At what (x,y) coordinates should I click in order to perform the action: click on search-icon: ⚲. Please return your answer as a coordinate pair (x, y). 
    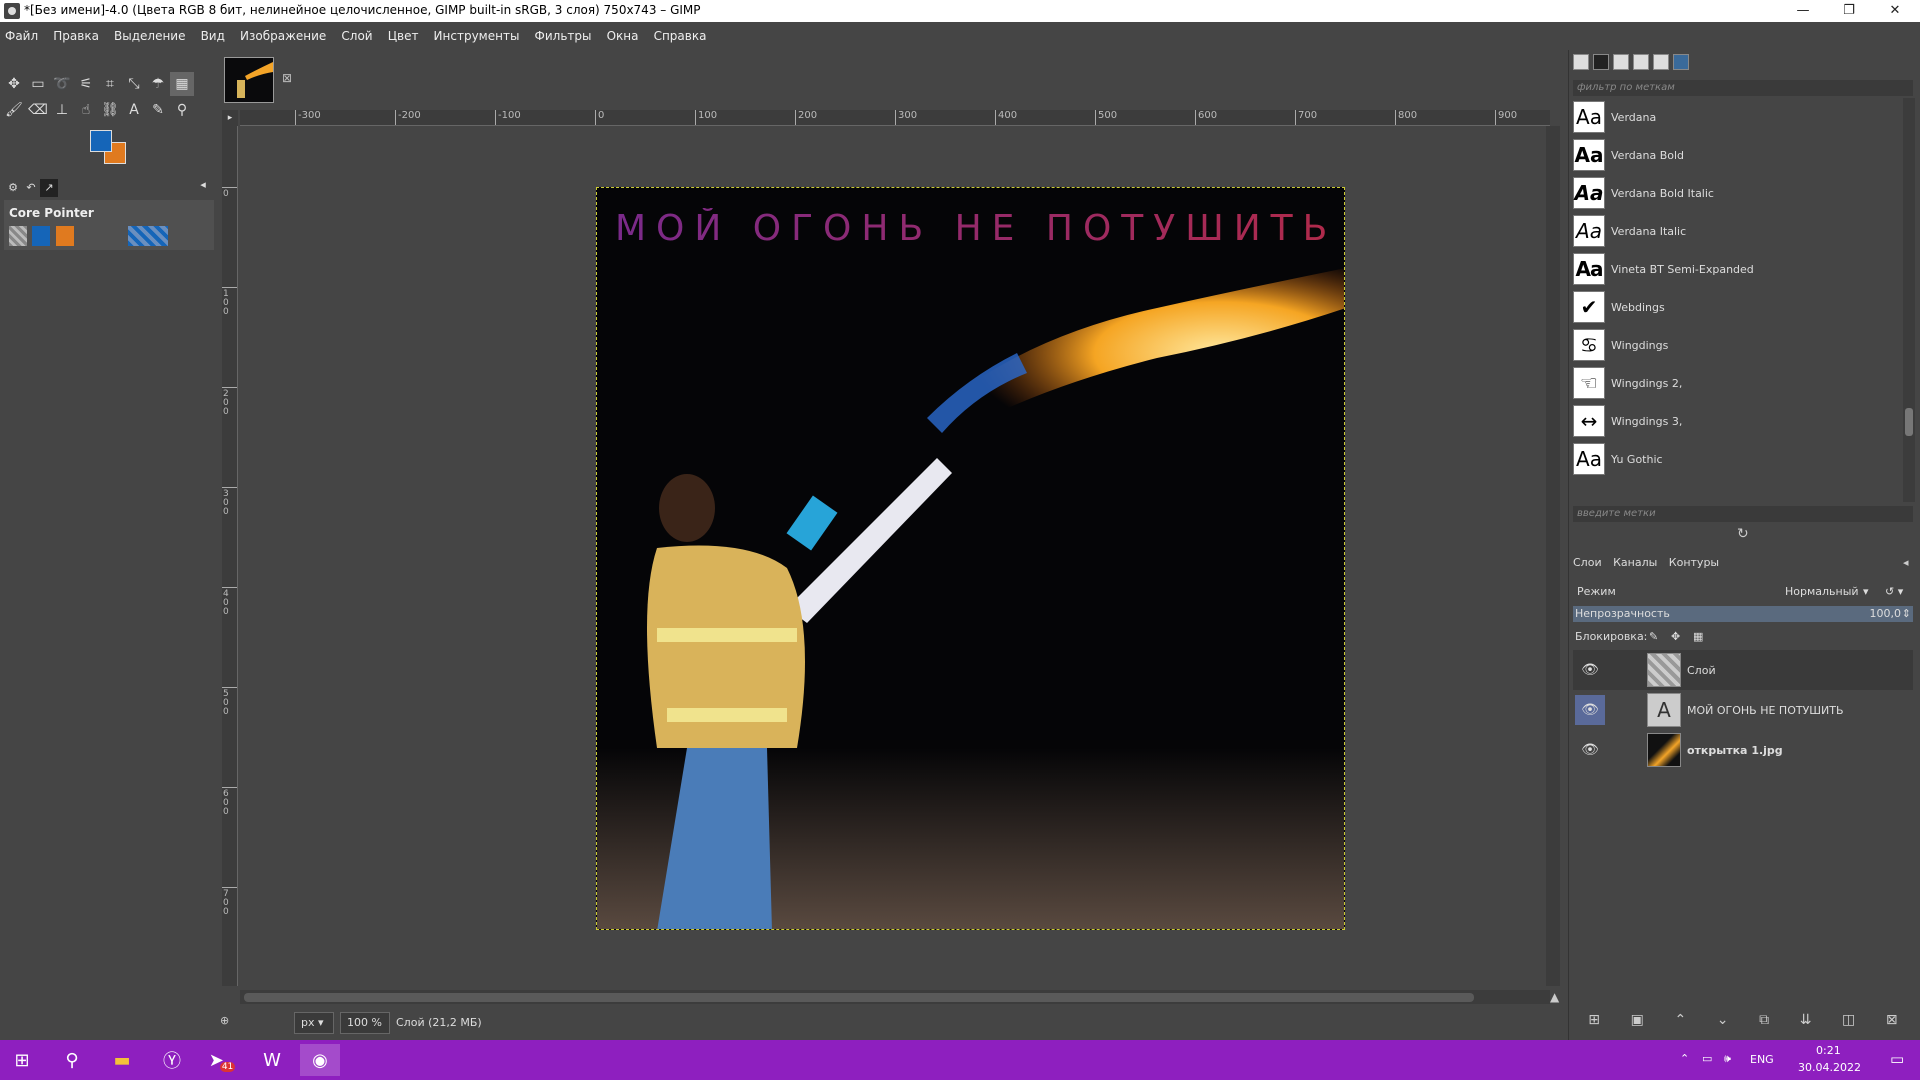
    Looking at the image, I should click on (72, 1060).